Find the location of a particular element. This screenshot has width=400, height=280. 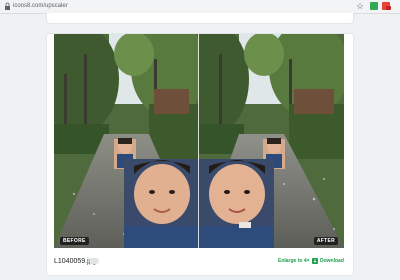

star-icon: ☆ is located at coordinates (360, 6).